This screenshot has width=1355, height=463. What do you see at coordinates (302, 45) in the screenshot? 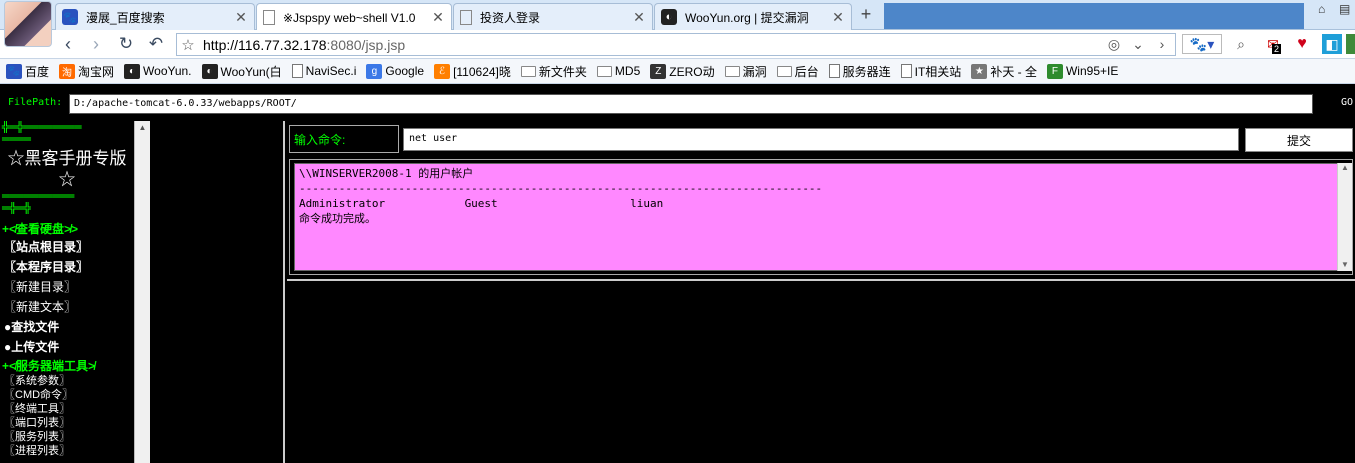
I see `url-text: http://116.77.32.178:8080/jsp.jsp` at bounding box center [302, 45].